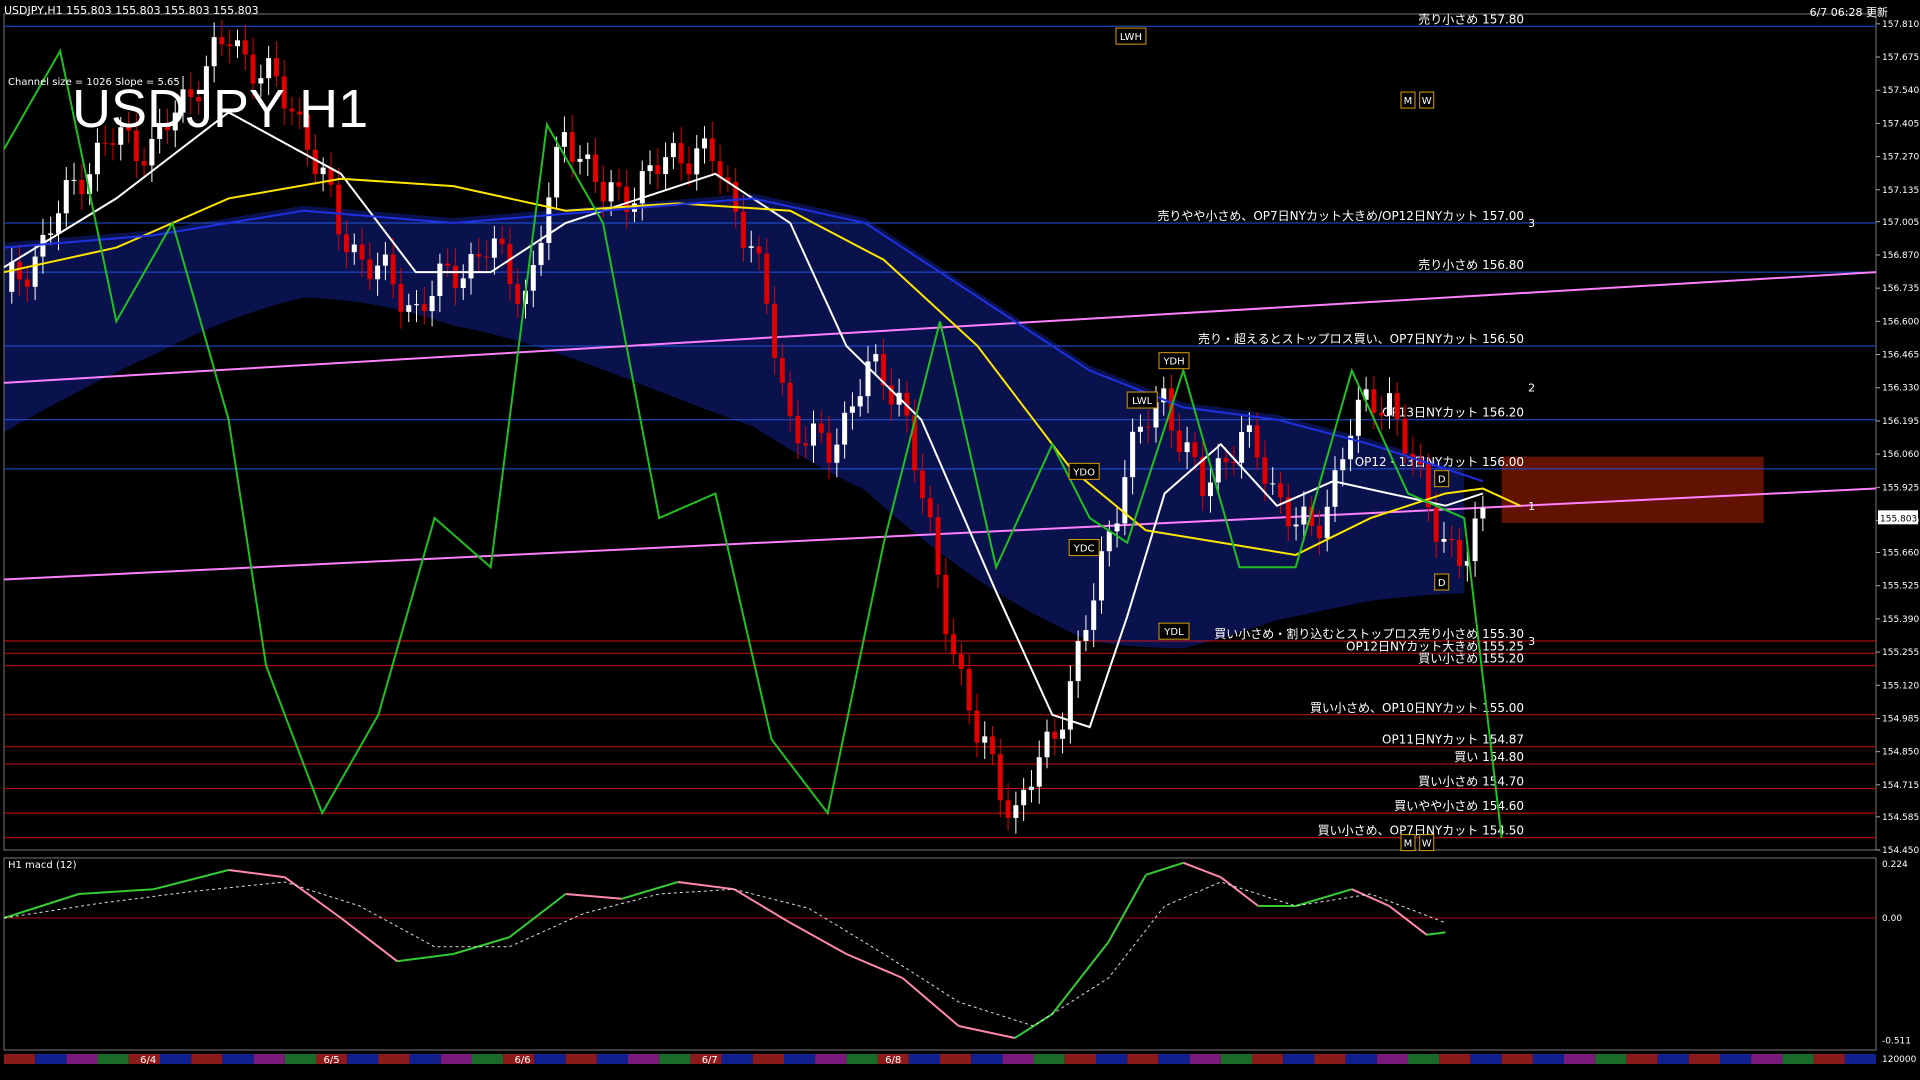 The width and height of the screenshot is (1920, 1080). I want to click on y-tick-label: 155.925, so click(1900, 488).